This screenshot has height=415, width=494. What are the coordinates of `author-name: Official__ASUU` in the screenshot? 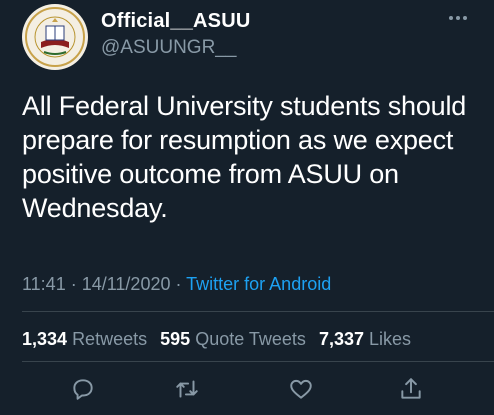 It's located at (176, 21).